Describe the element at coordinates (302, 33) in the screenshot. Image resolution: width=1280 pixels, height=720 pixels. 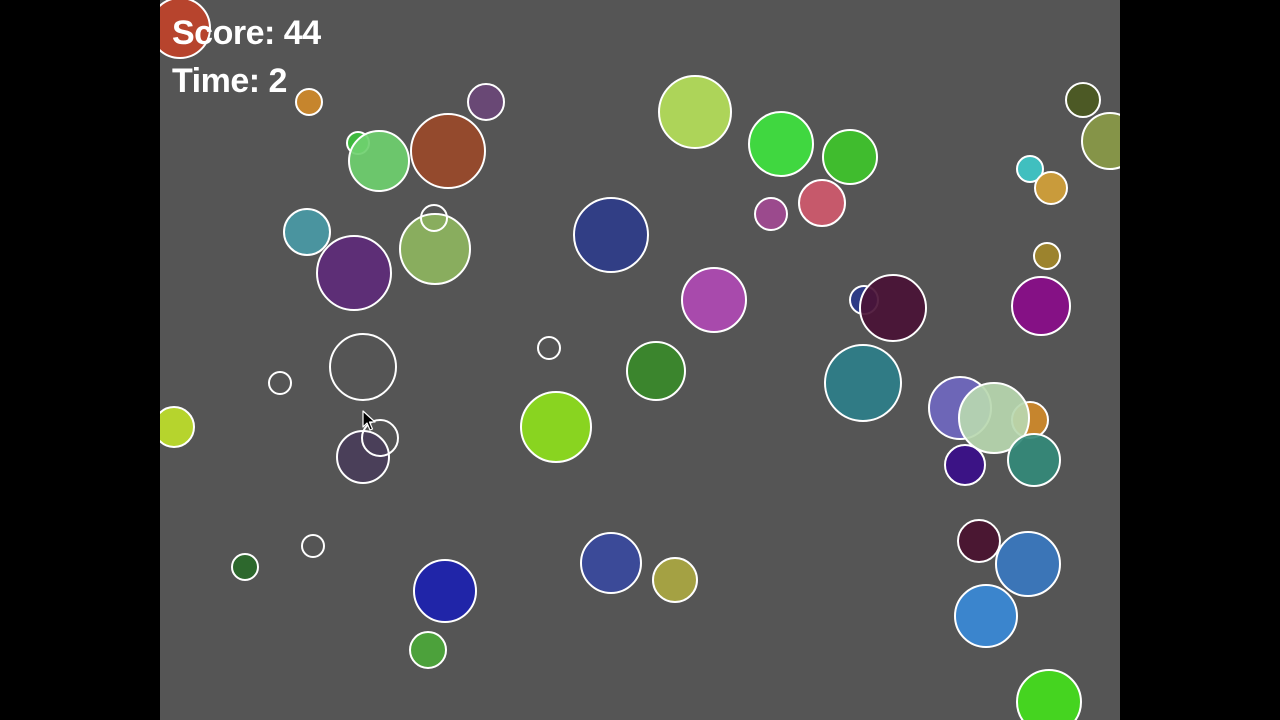
I see `score-value: 44` at that location.